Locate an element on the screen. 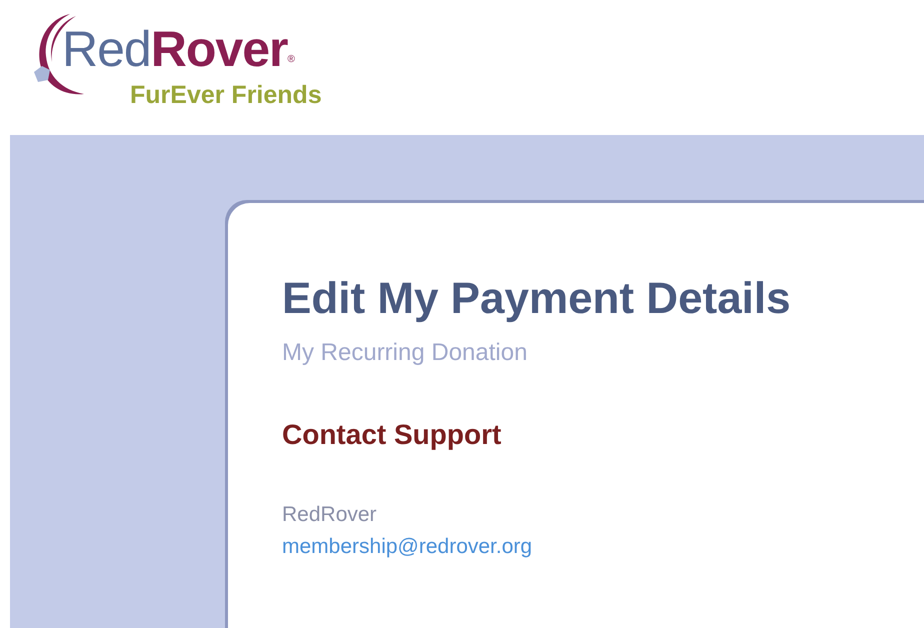 The height and width of the screenshot is (628, 924). section-heading: Contact Support is located at coordinates (392, 435).